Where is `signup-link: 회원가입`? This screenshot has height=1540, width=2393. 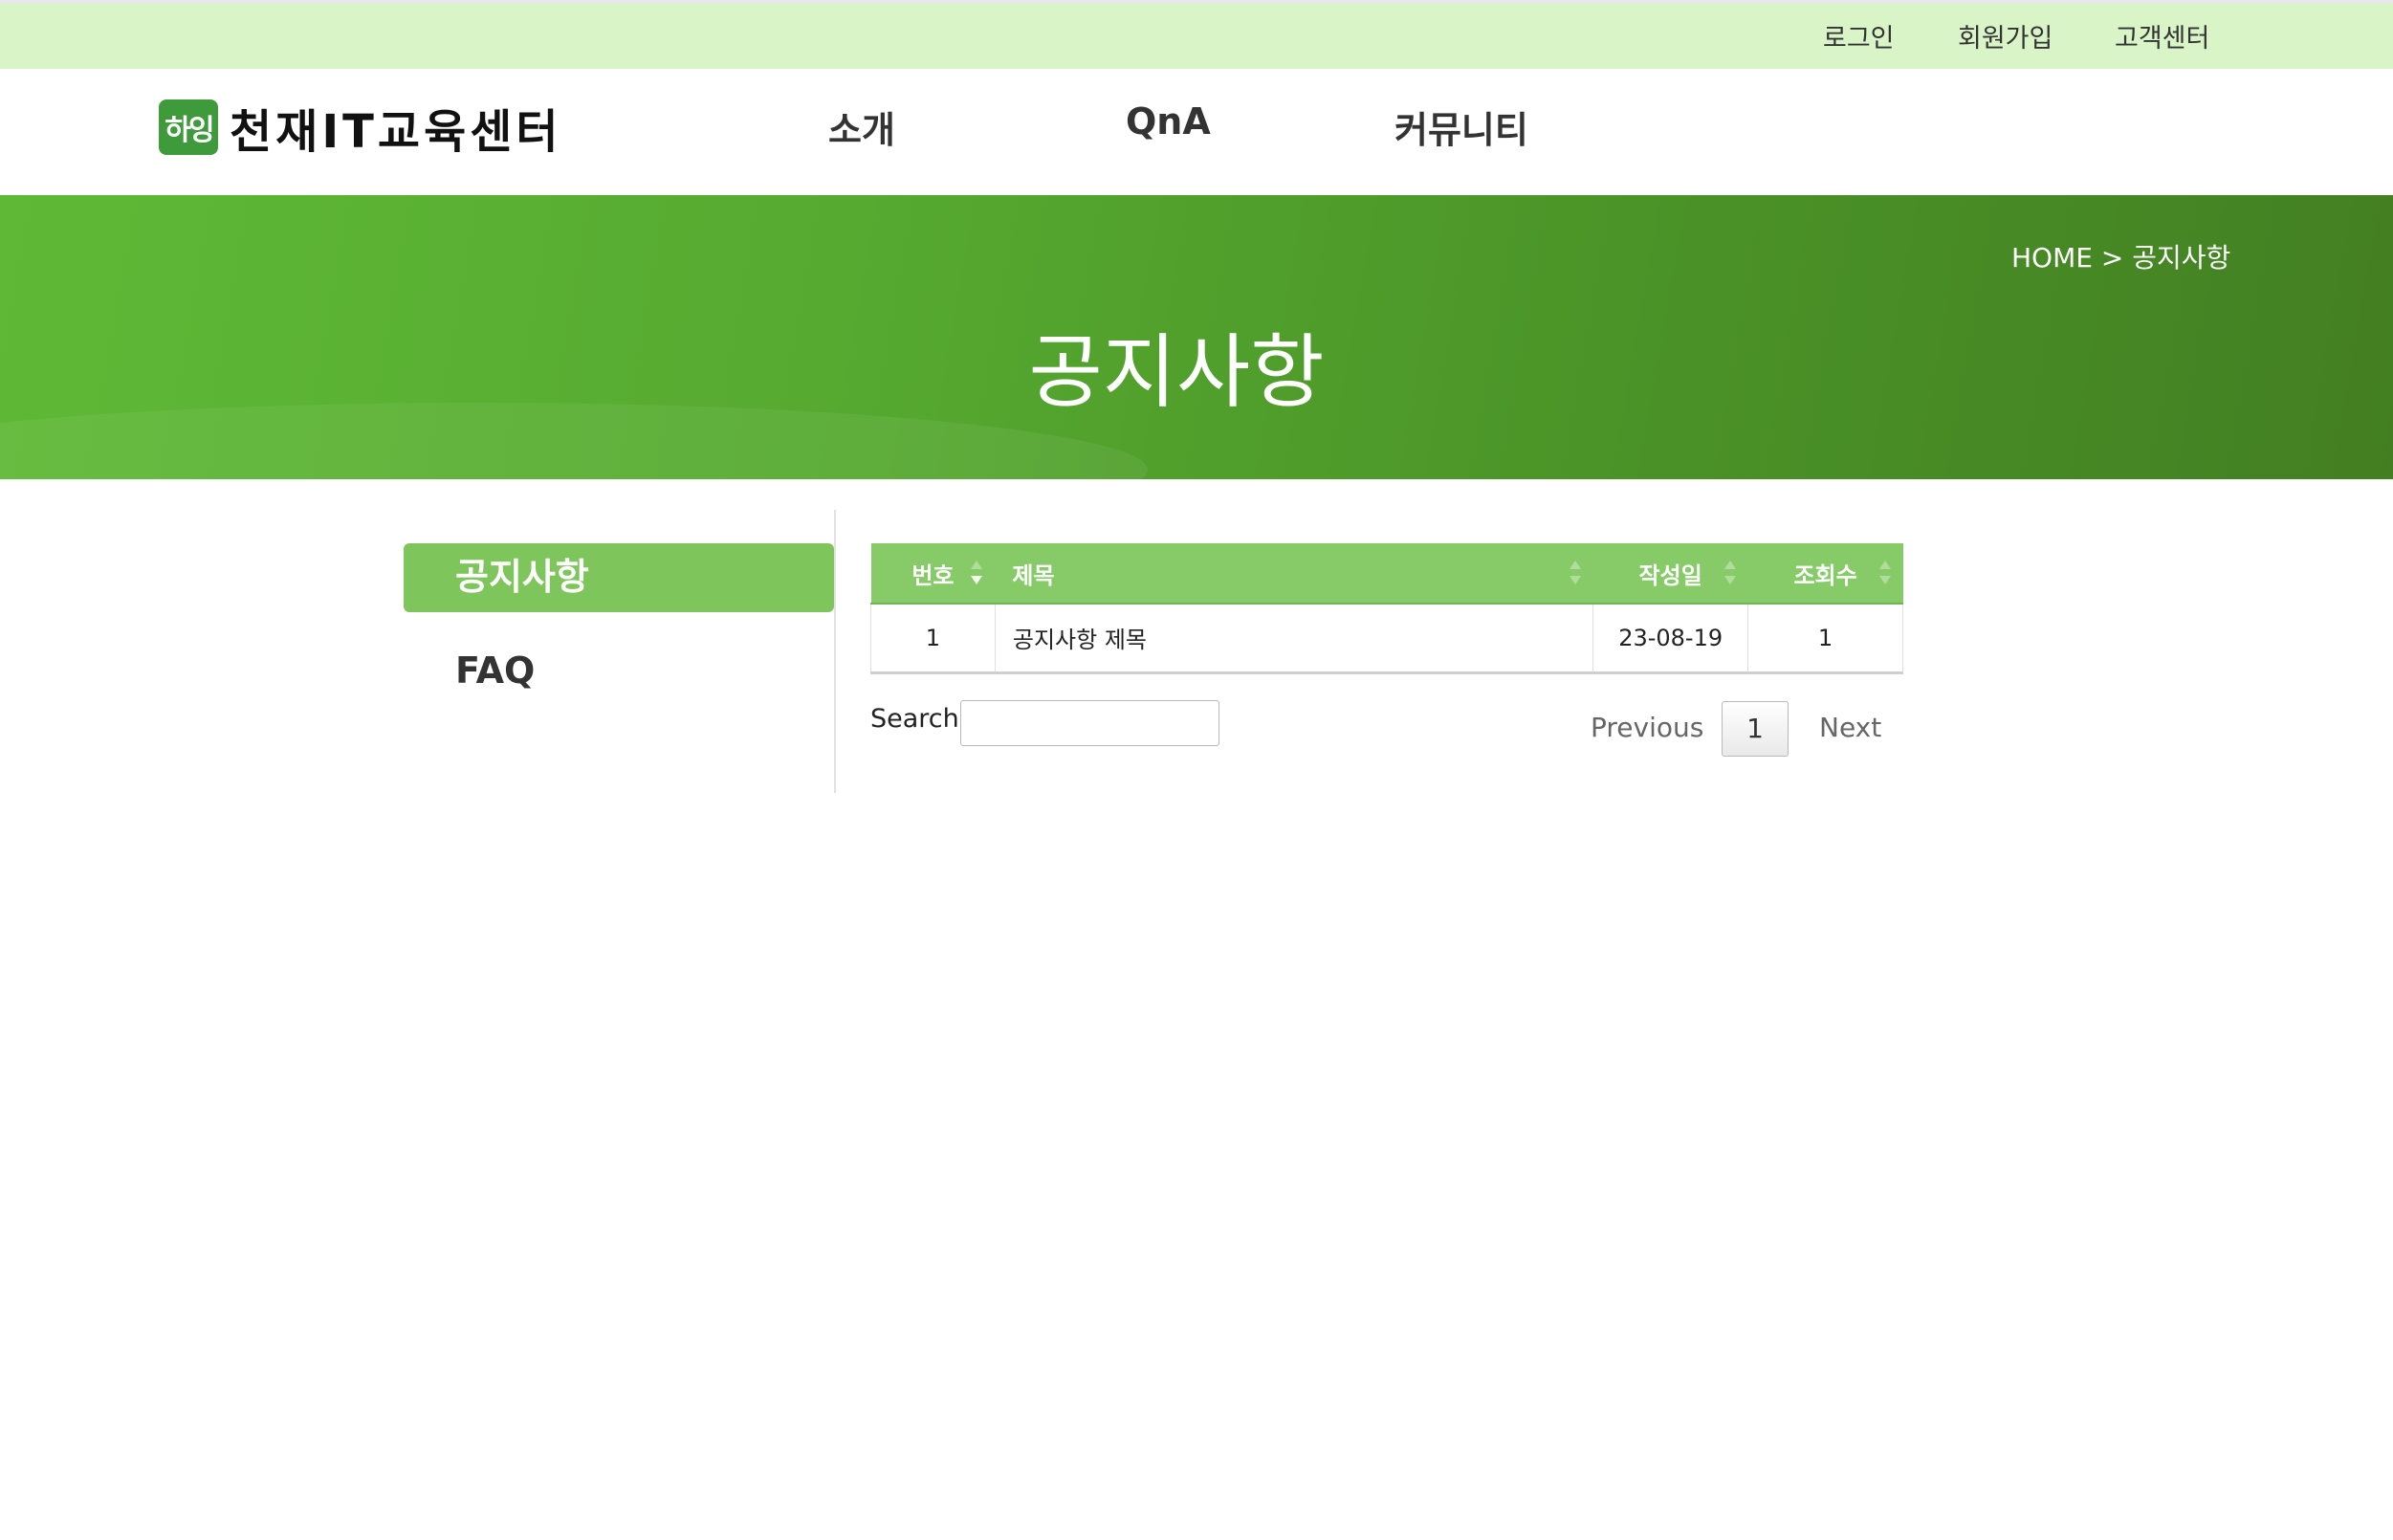 signup-link: 회원가입 is located at coordinates (2005, 36).